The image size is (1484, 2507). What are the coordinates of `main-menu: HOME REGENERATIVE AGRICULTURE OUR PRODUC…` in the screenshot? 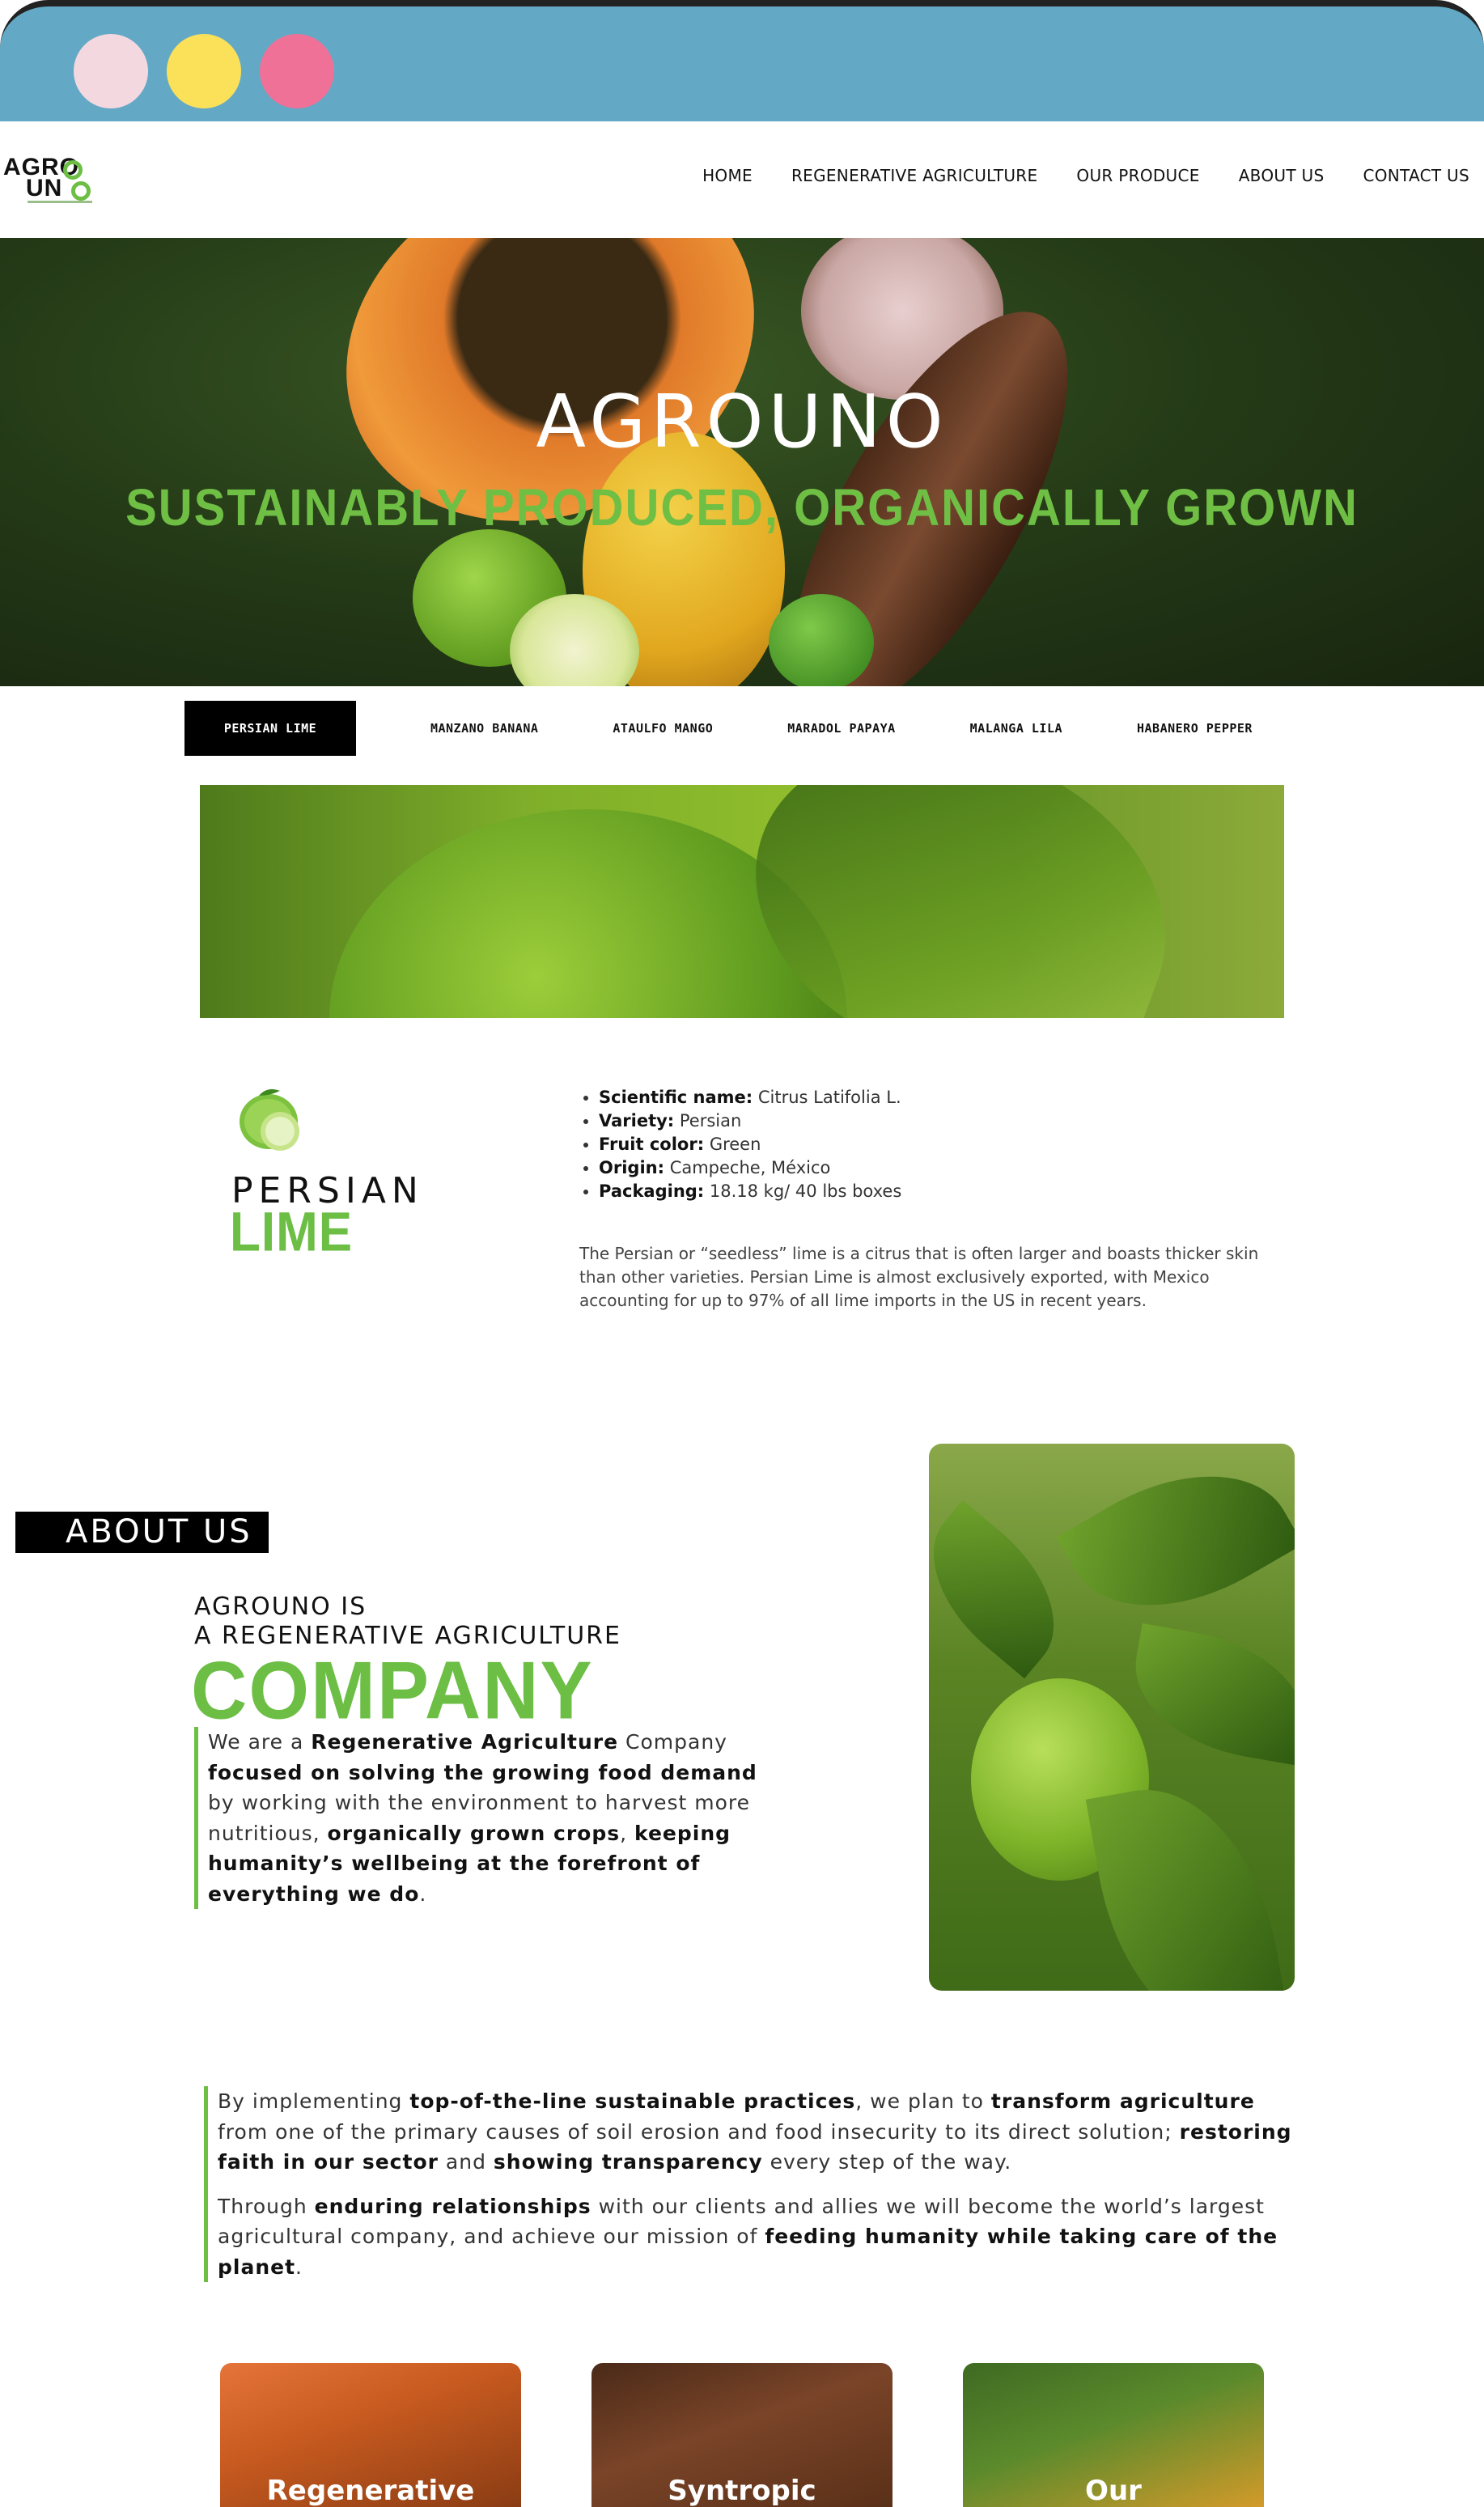 It's located at (1085, 175).